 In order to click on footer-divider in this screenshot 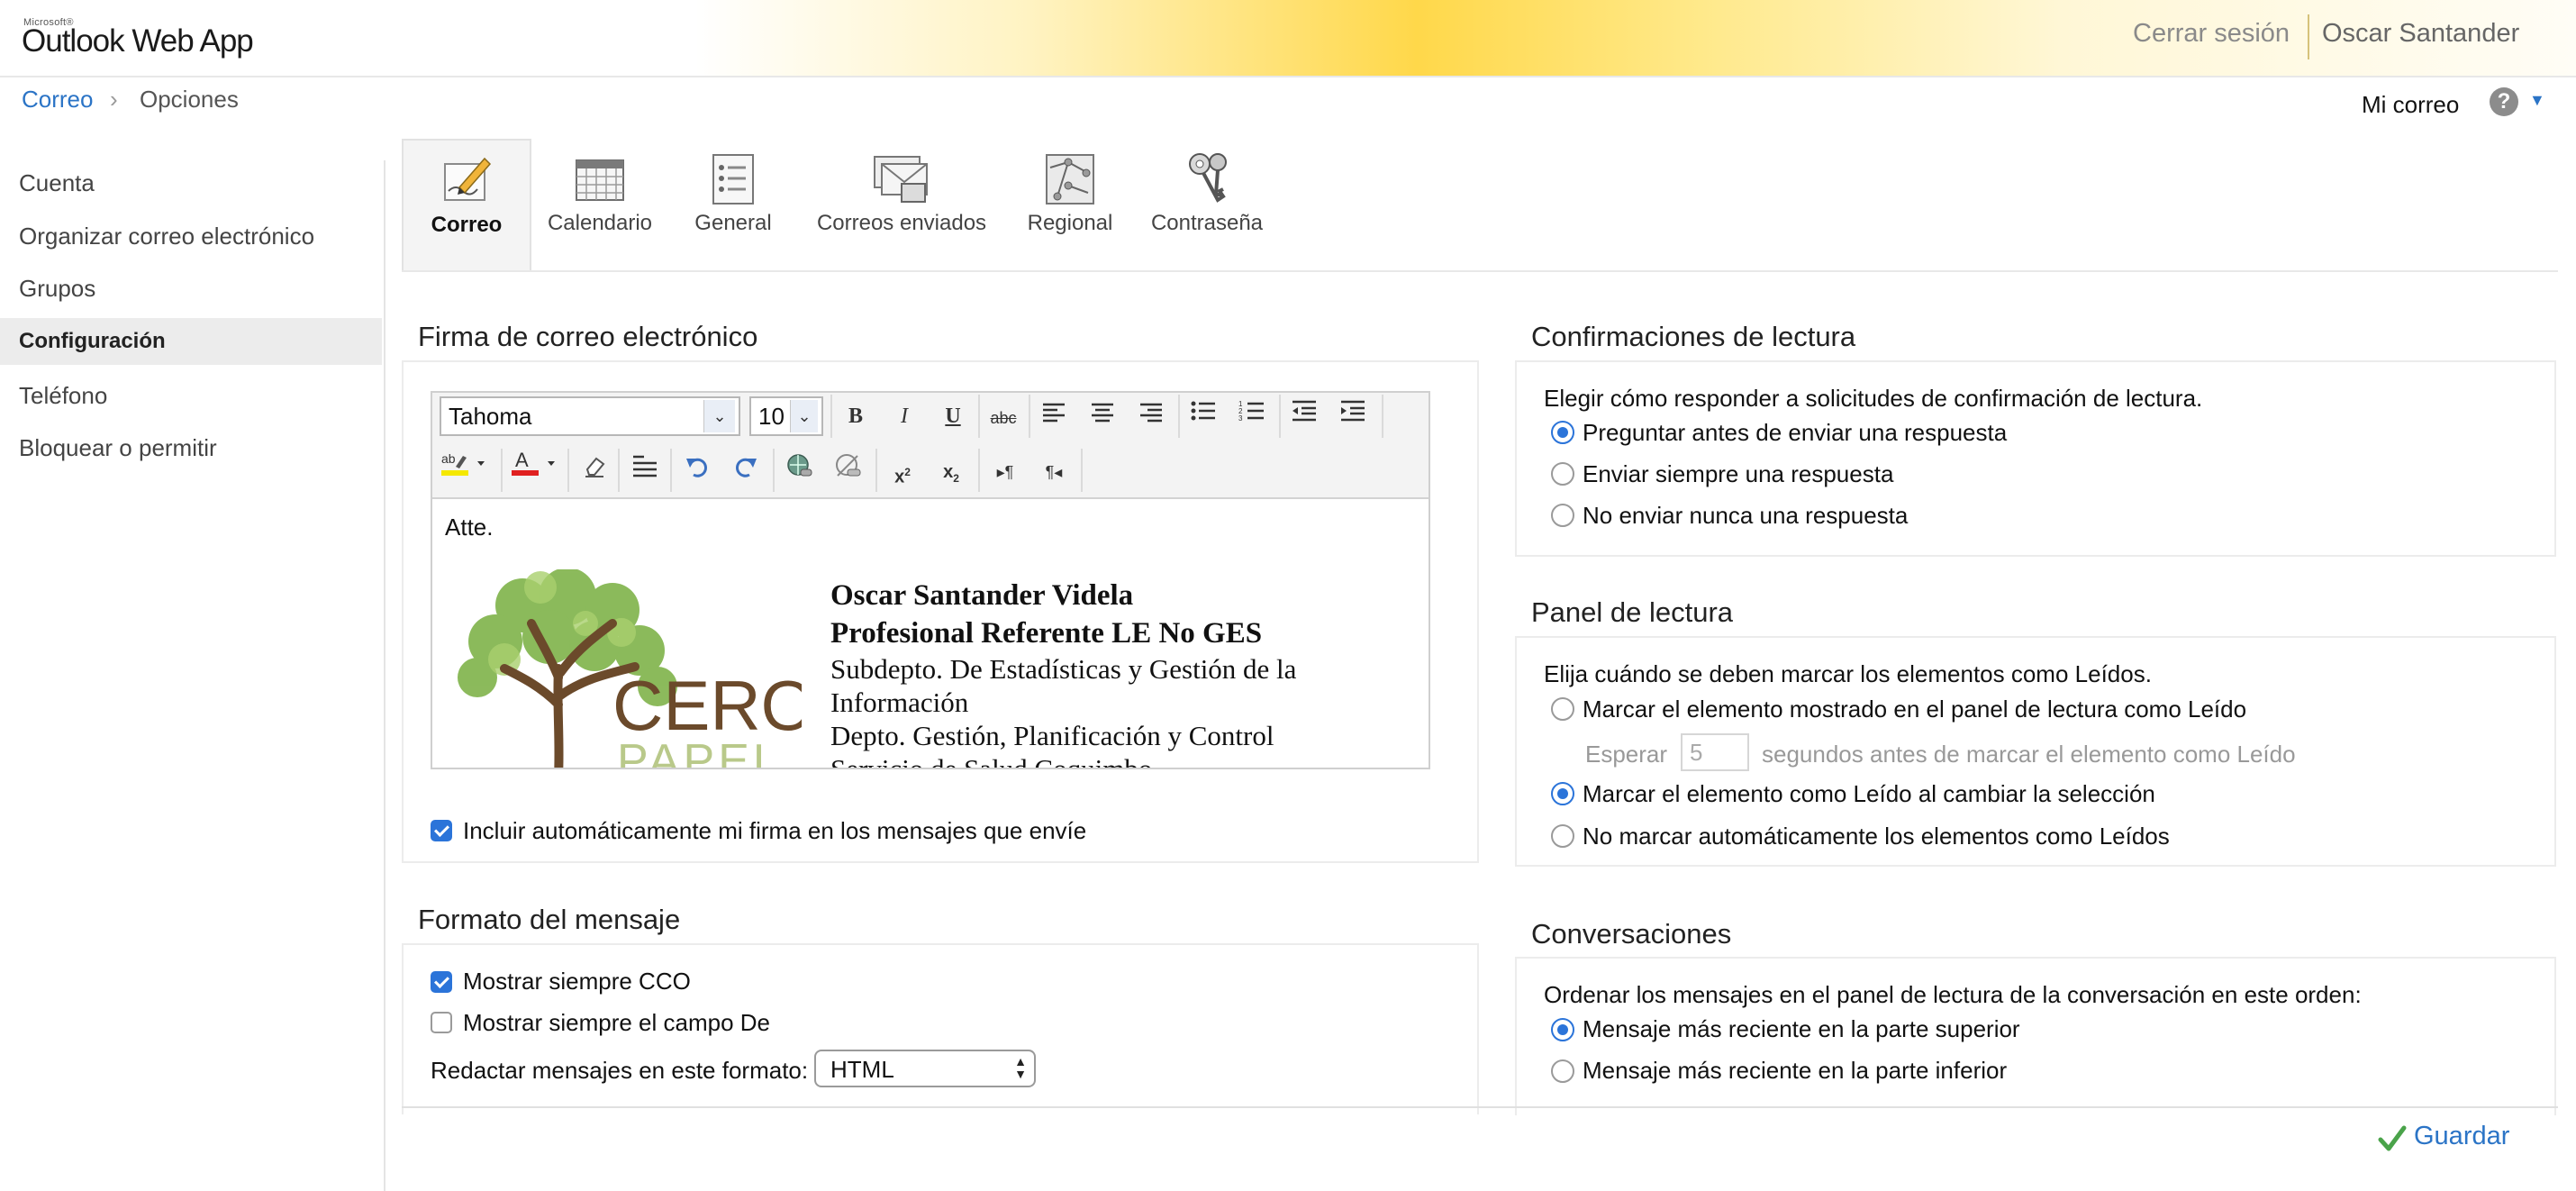, I will do `click(1480, 1107)`.